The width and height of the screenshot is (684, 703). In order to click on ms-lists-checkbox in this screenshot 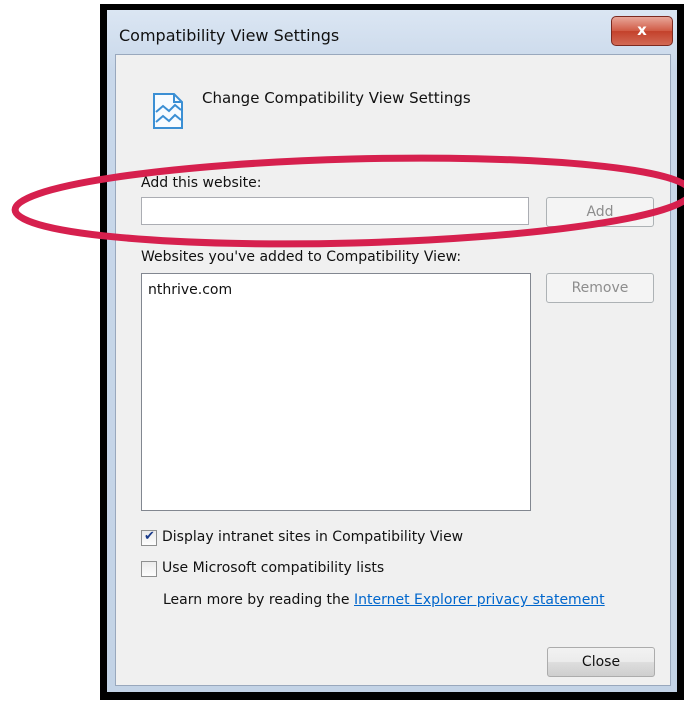, I will do `click(149, 569)`.